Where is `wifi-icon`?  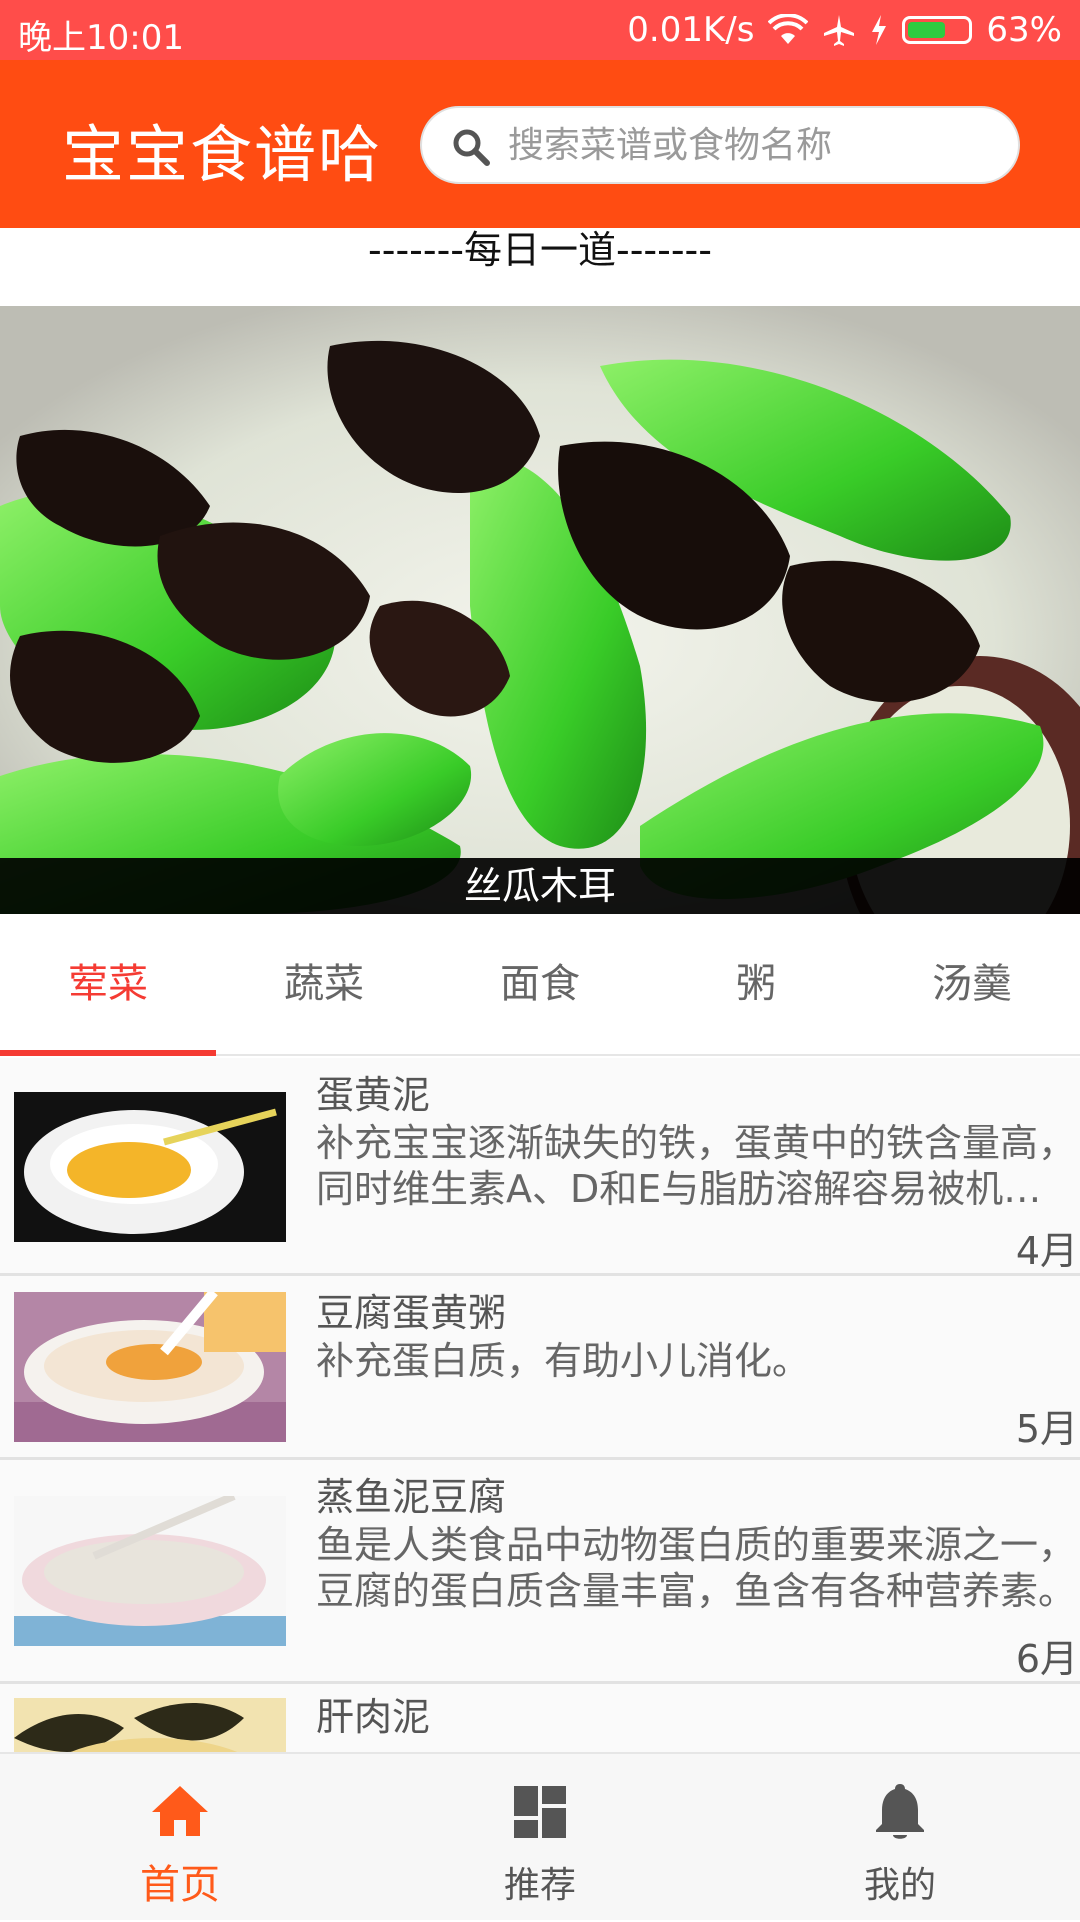 wifi-icon is located at coordinates (788, 29).